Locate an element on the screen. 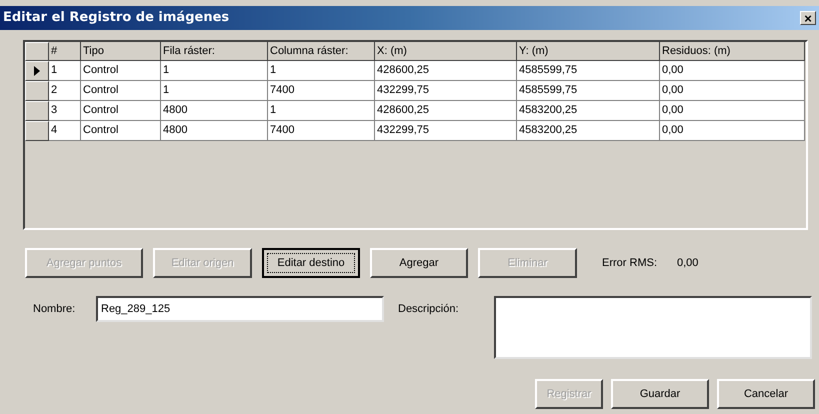 Image resolution: width=819 pixels, height=414 pixels. rms-value: 0,00 is located at coordinates (687, 263).